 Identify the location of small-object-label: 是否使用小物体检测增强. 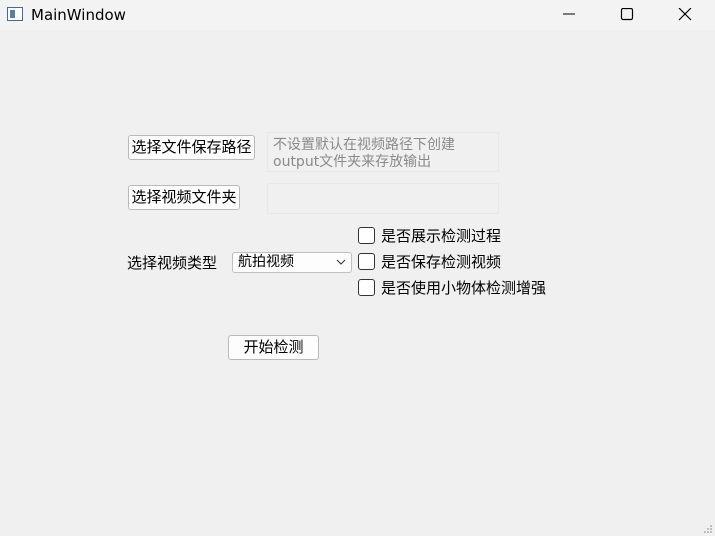
(464, 288).